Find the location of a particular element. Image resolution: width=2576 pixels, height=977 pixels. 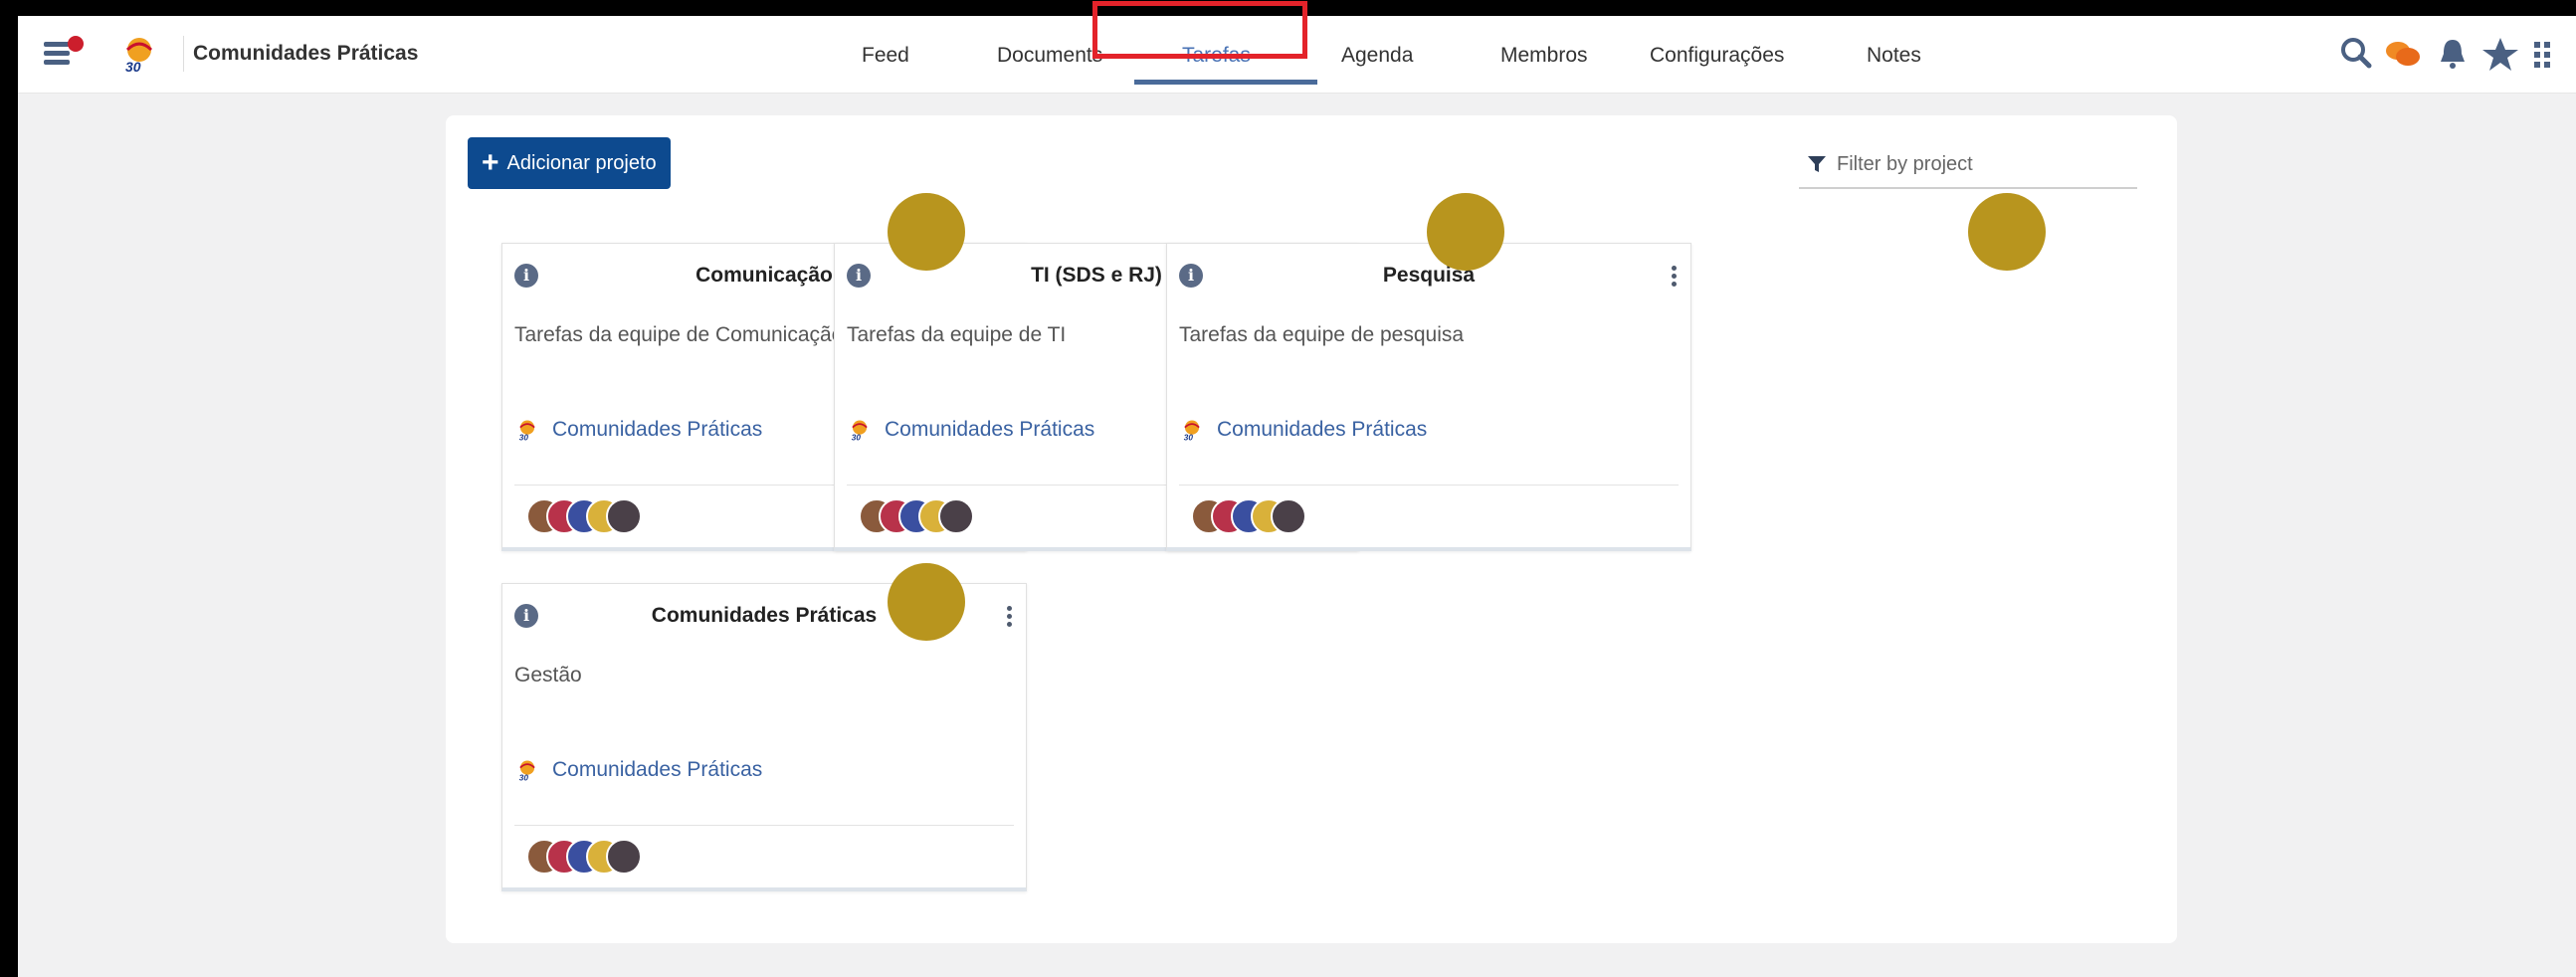

active-tab-indicator is located at coordinates (1225, 82).